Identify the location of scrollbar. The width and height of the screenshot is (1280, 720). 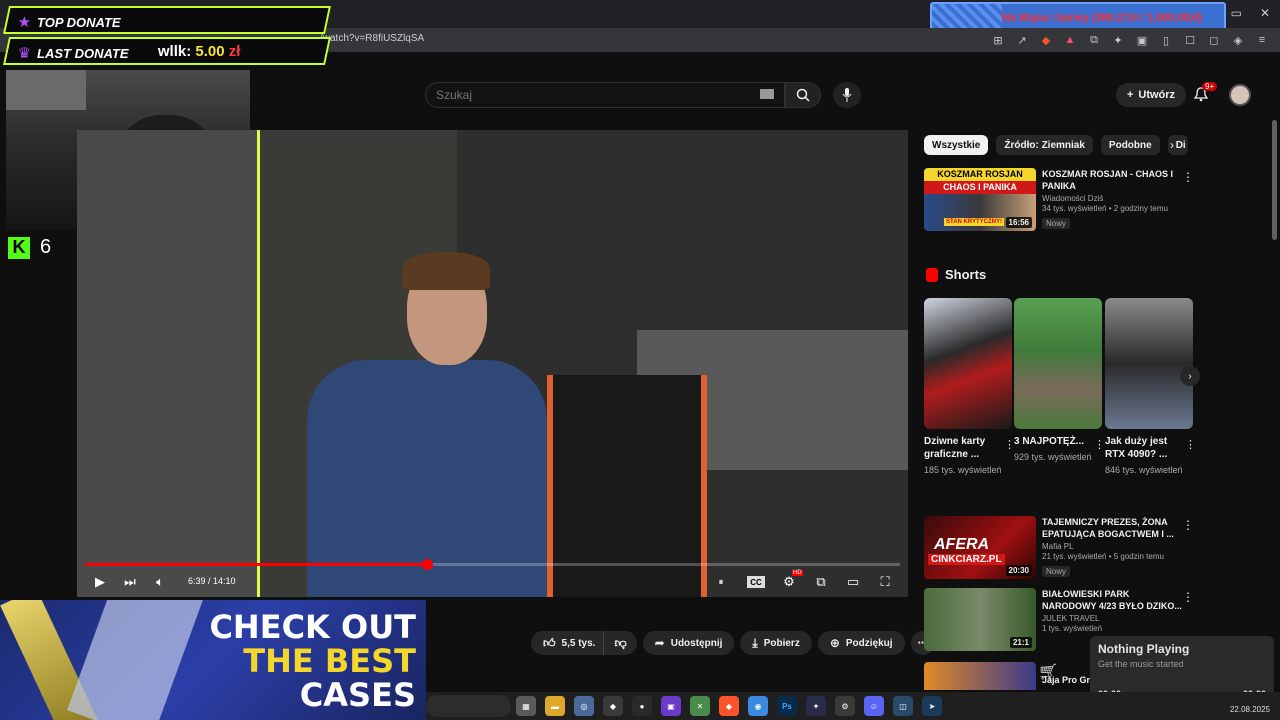
(1274, 180).